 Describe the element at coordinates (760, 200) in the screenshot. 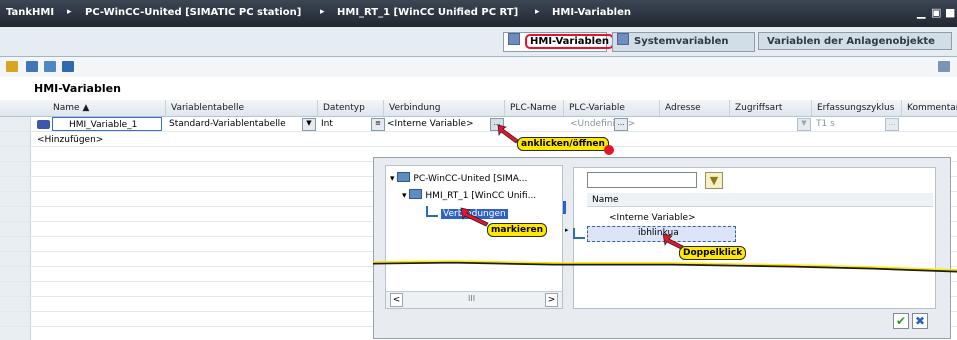

I see `list-header-name: Name` at that location.